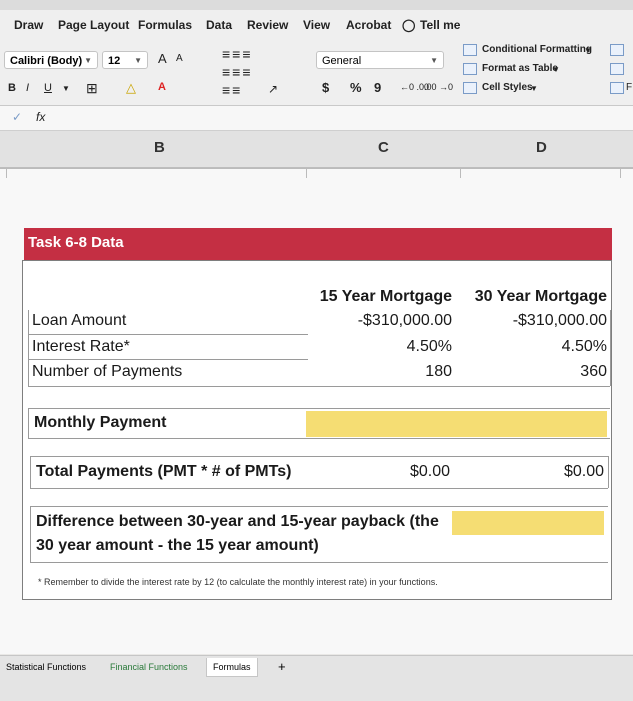 This screenshot has height=701, width=633. What do you see at coordinates (267, 25) in the screenshot?
I see `menu-review: Review` at bounding box center [267, 25].